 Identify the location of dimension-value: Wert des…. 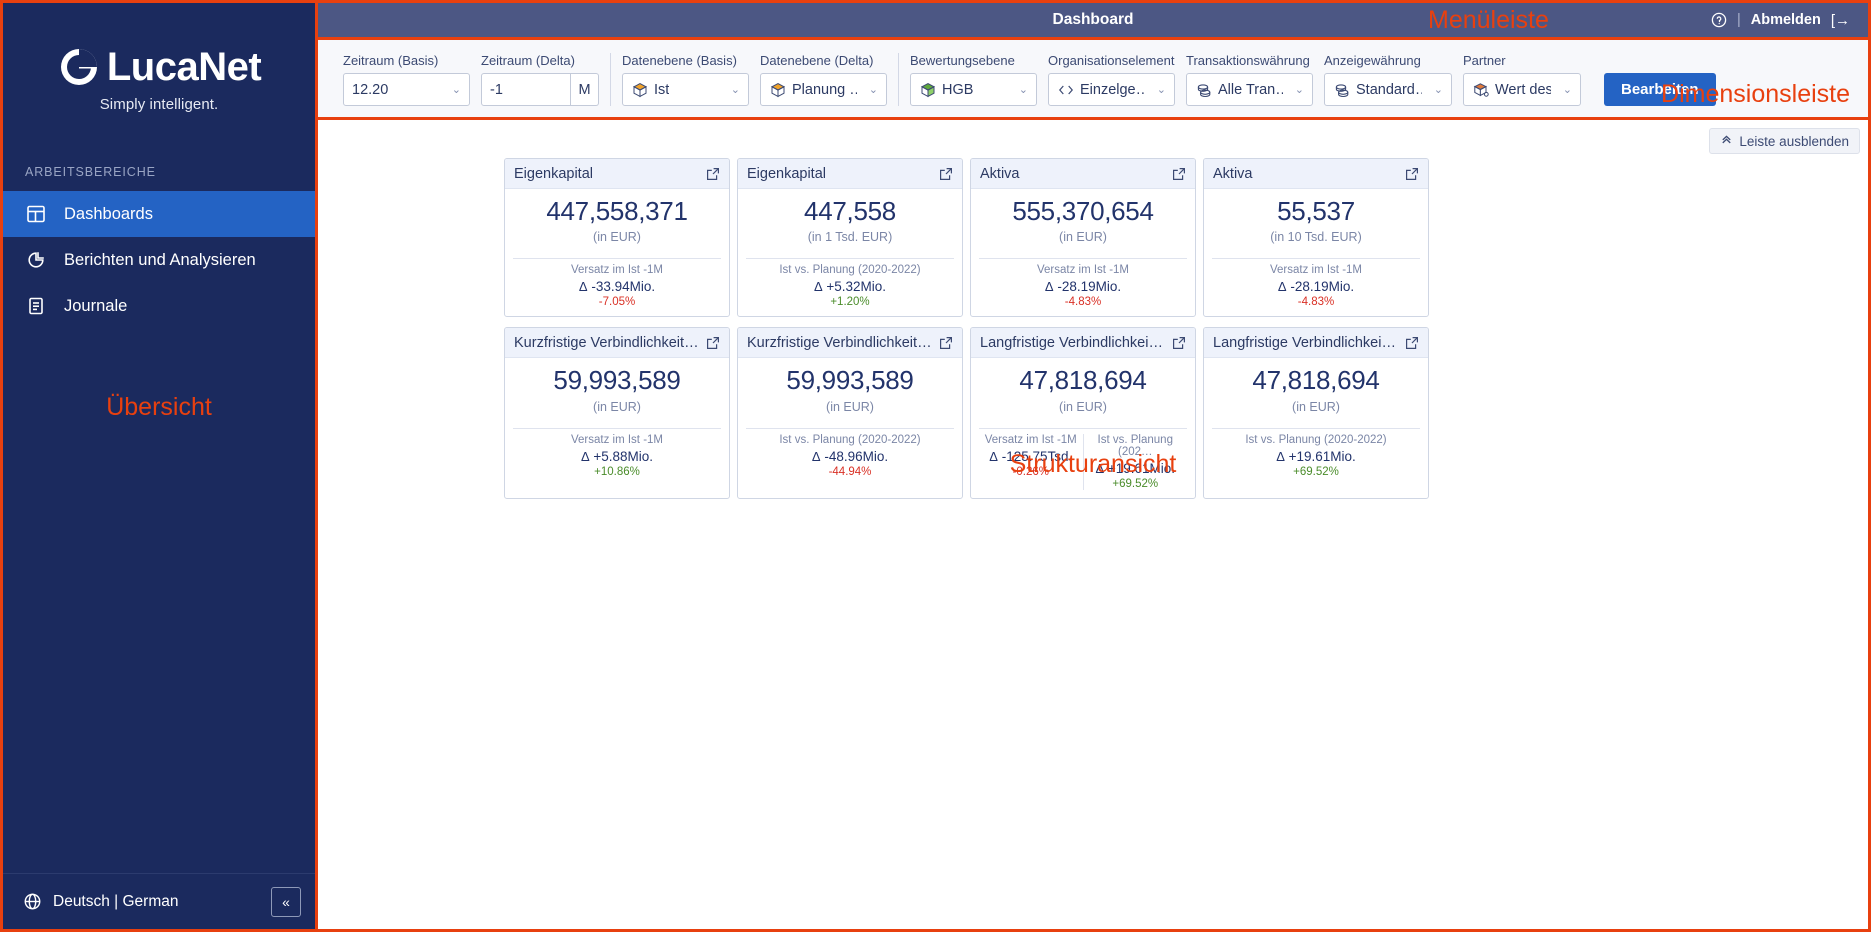
(1523, 89).